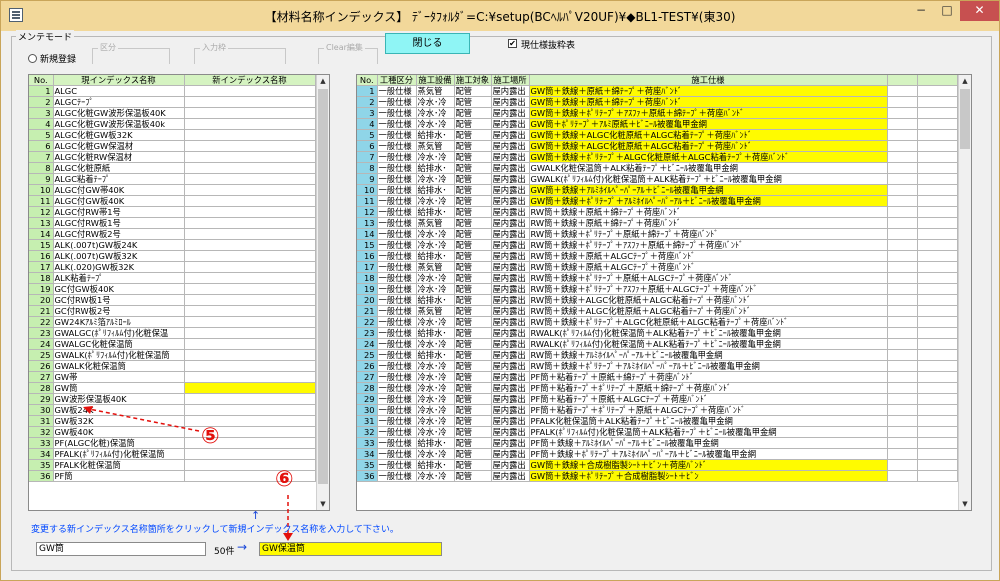  What do you see at coordinates (119, 135) in the screenshot?
I see `current-index-name-cell: ALGC化粧GW板32K` at bounding box center [119, 135].